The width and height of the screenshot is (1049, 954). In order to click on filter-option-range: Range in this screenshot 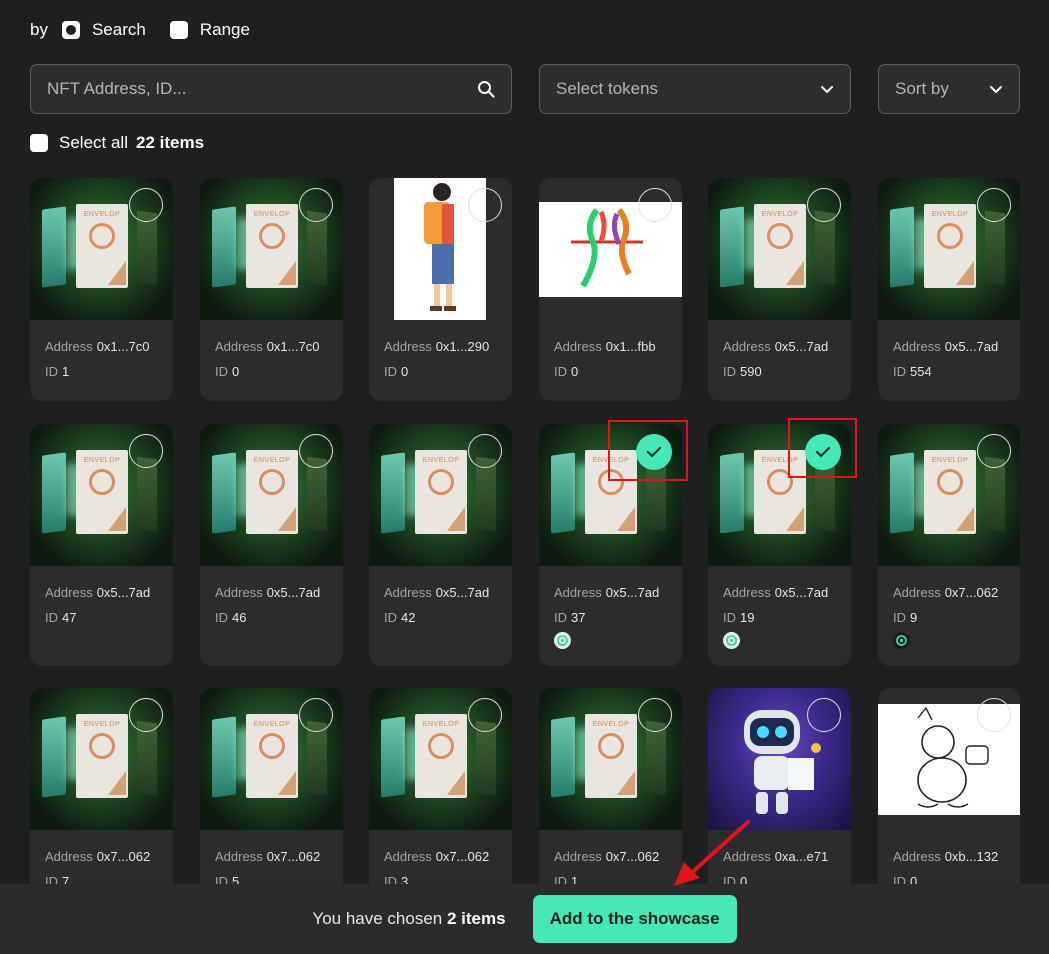, I will do `click(209, 30)`.